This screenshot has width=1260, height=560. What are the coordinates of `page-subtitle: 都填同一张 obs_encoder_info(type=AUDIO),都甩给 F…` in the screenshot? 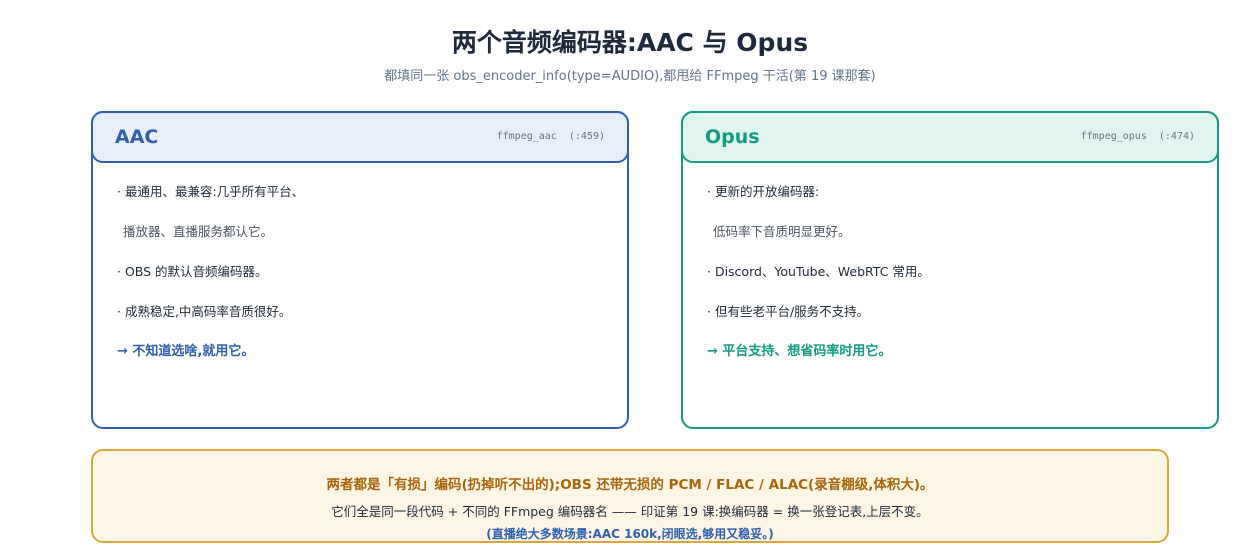 It's located at (630, 76).